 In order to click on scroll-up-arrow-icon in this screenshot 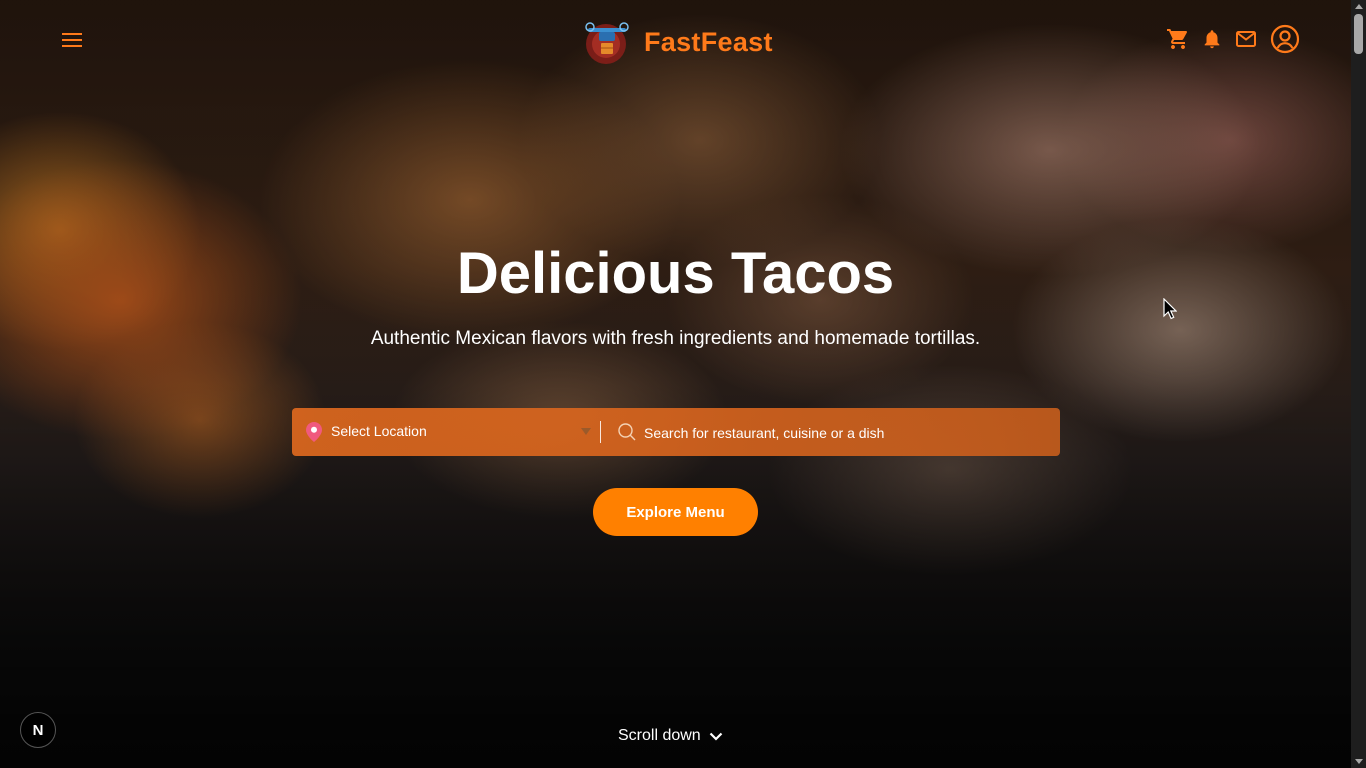, I will do `click(1359, 6)`.